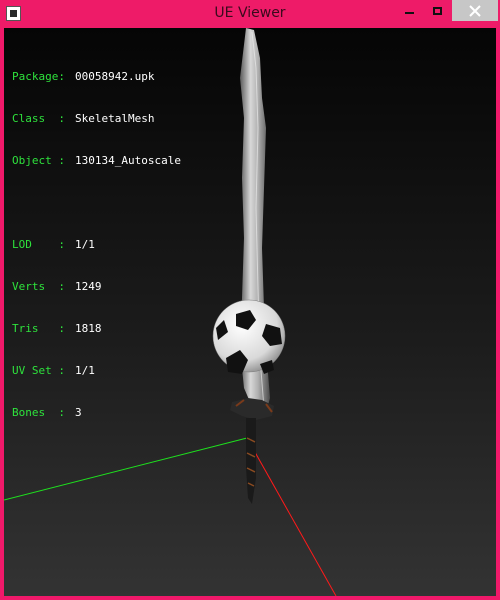 The image size is (500, 600). I want to click on info-row-lod: LOD : 1/1, so click(96, 245).